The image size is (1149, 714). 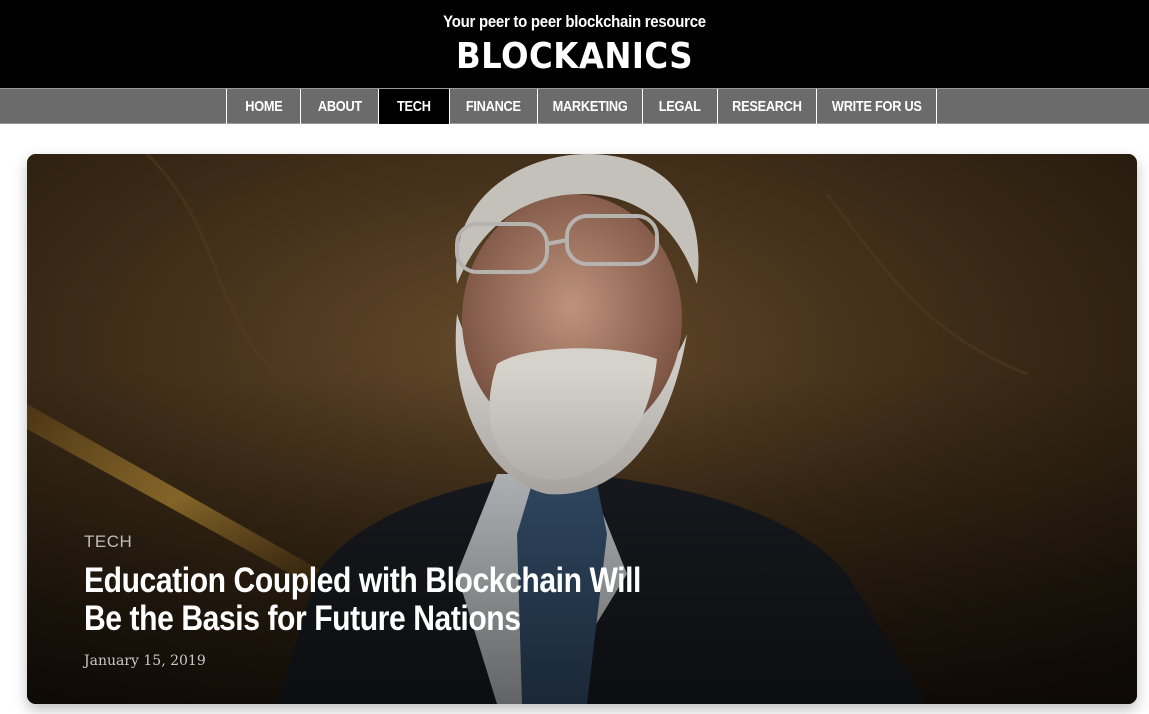 What do you see at coordinates (767, 106) in the screenshot?
I see `nav-item-research: RESEARCH` at bounding box center [767, 106].